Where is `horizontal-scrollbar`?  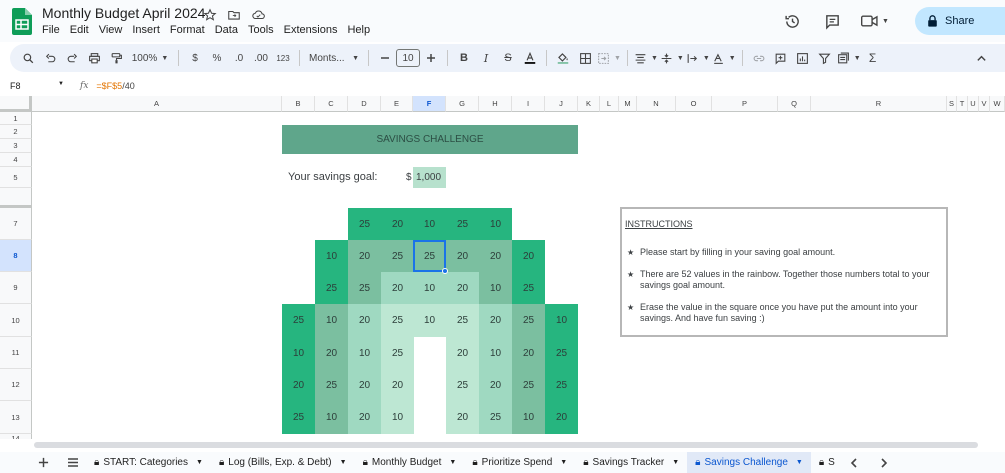
horizontal-scrollbar is located at coordinates (506, 445).